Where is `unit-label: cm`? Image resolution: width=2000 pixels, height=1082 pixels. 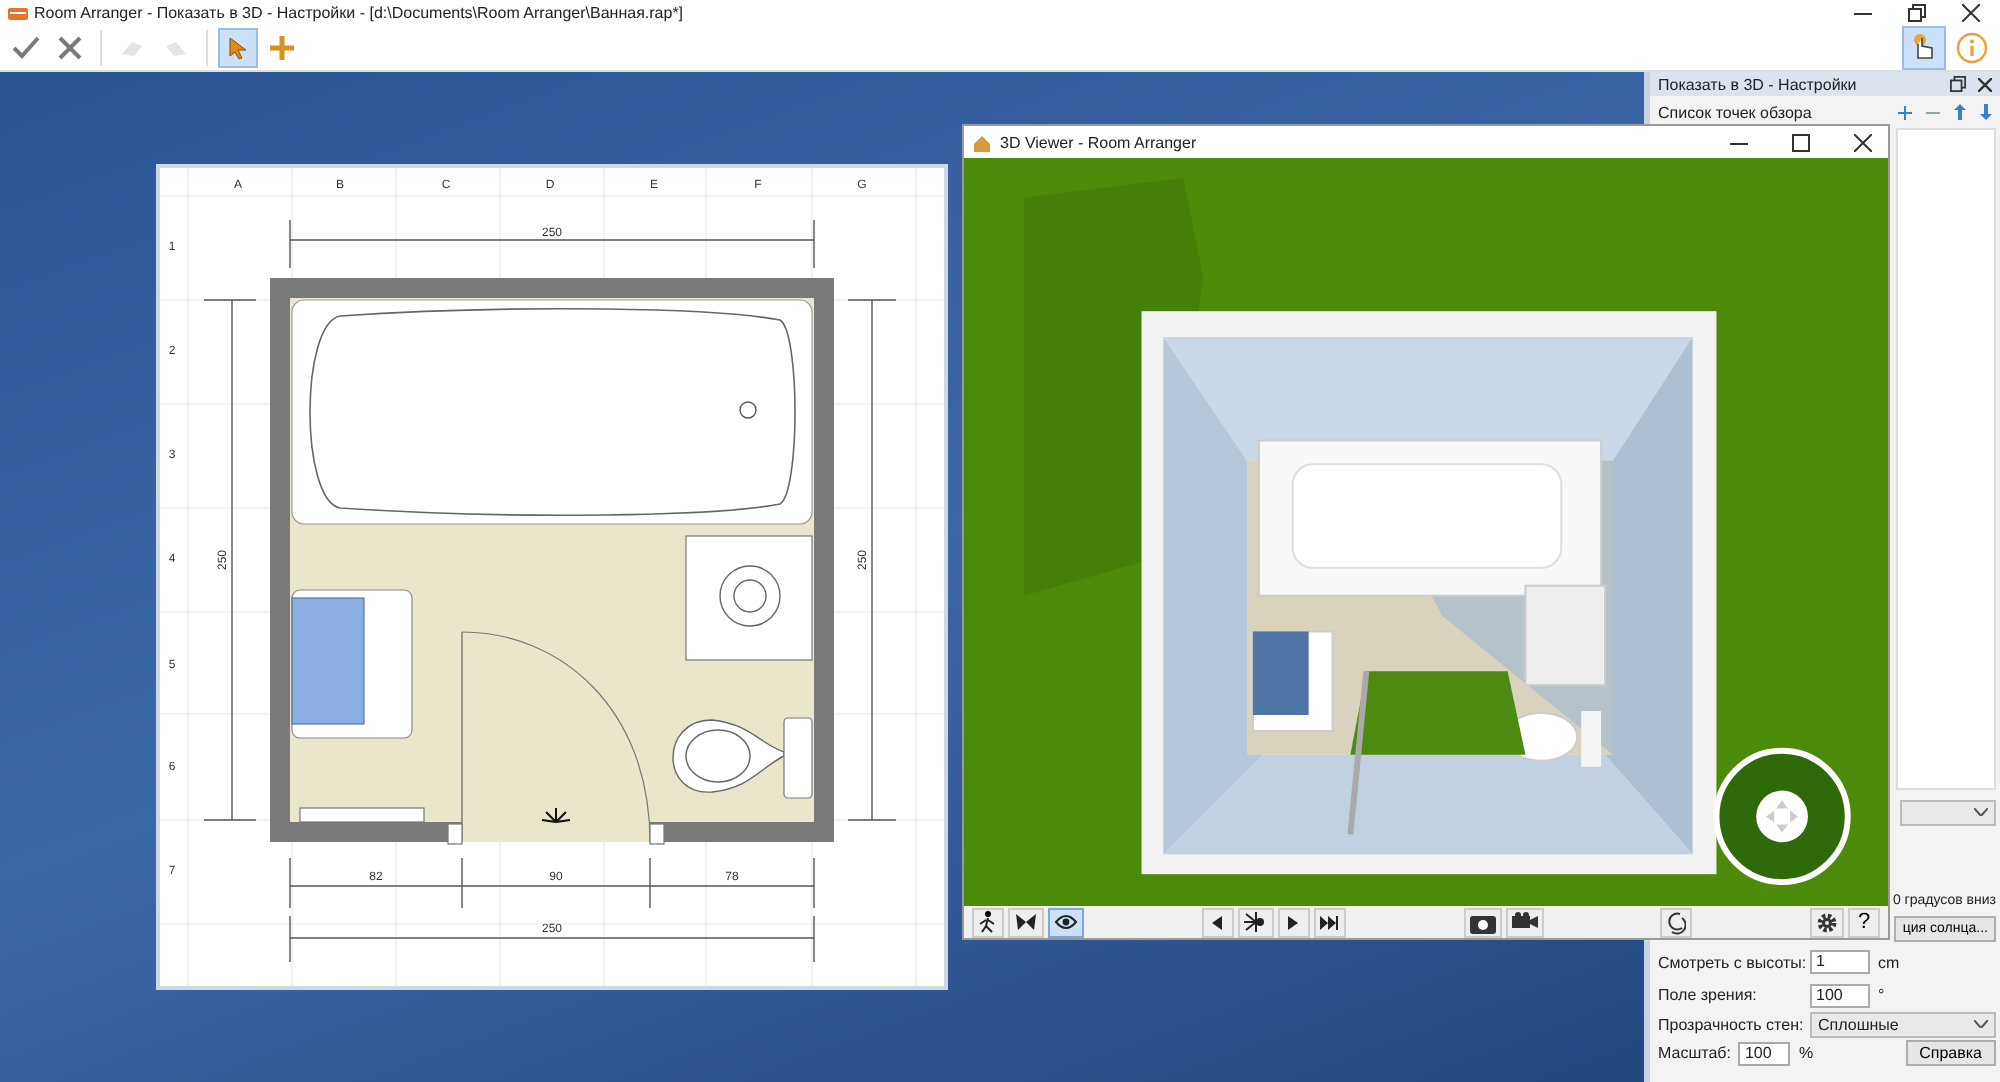 unit-label: cm is located at coordinates (1889, 962).